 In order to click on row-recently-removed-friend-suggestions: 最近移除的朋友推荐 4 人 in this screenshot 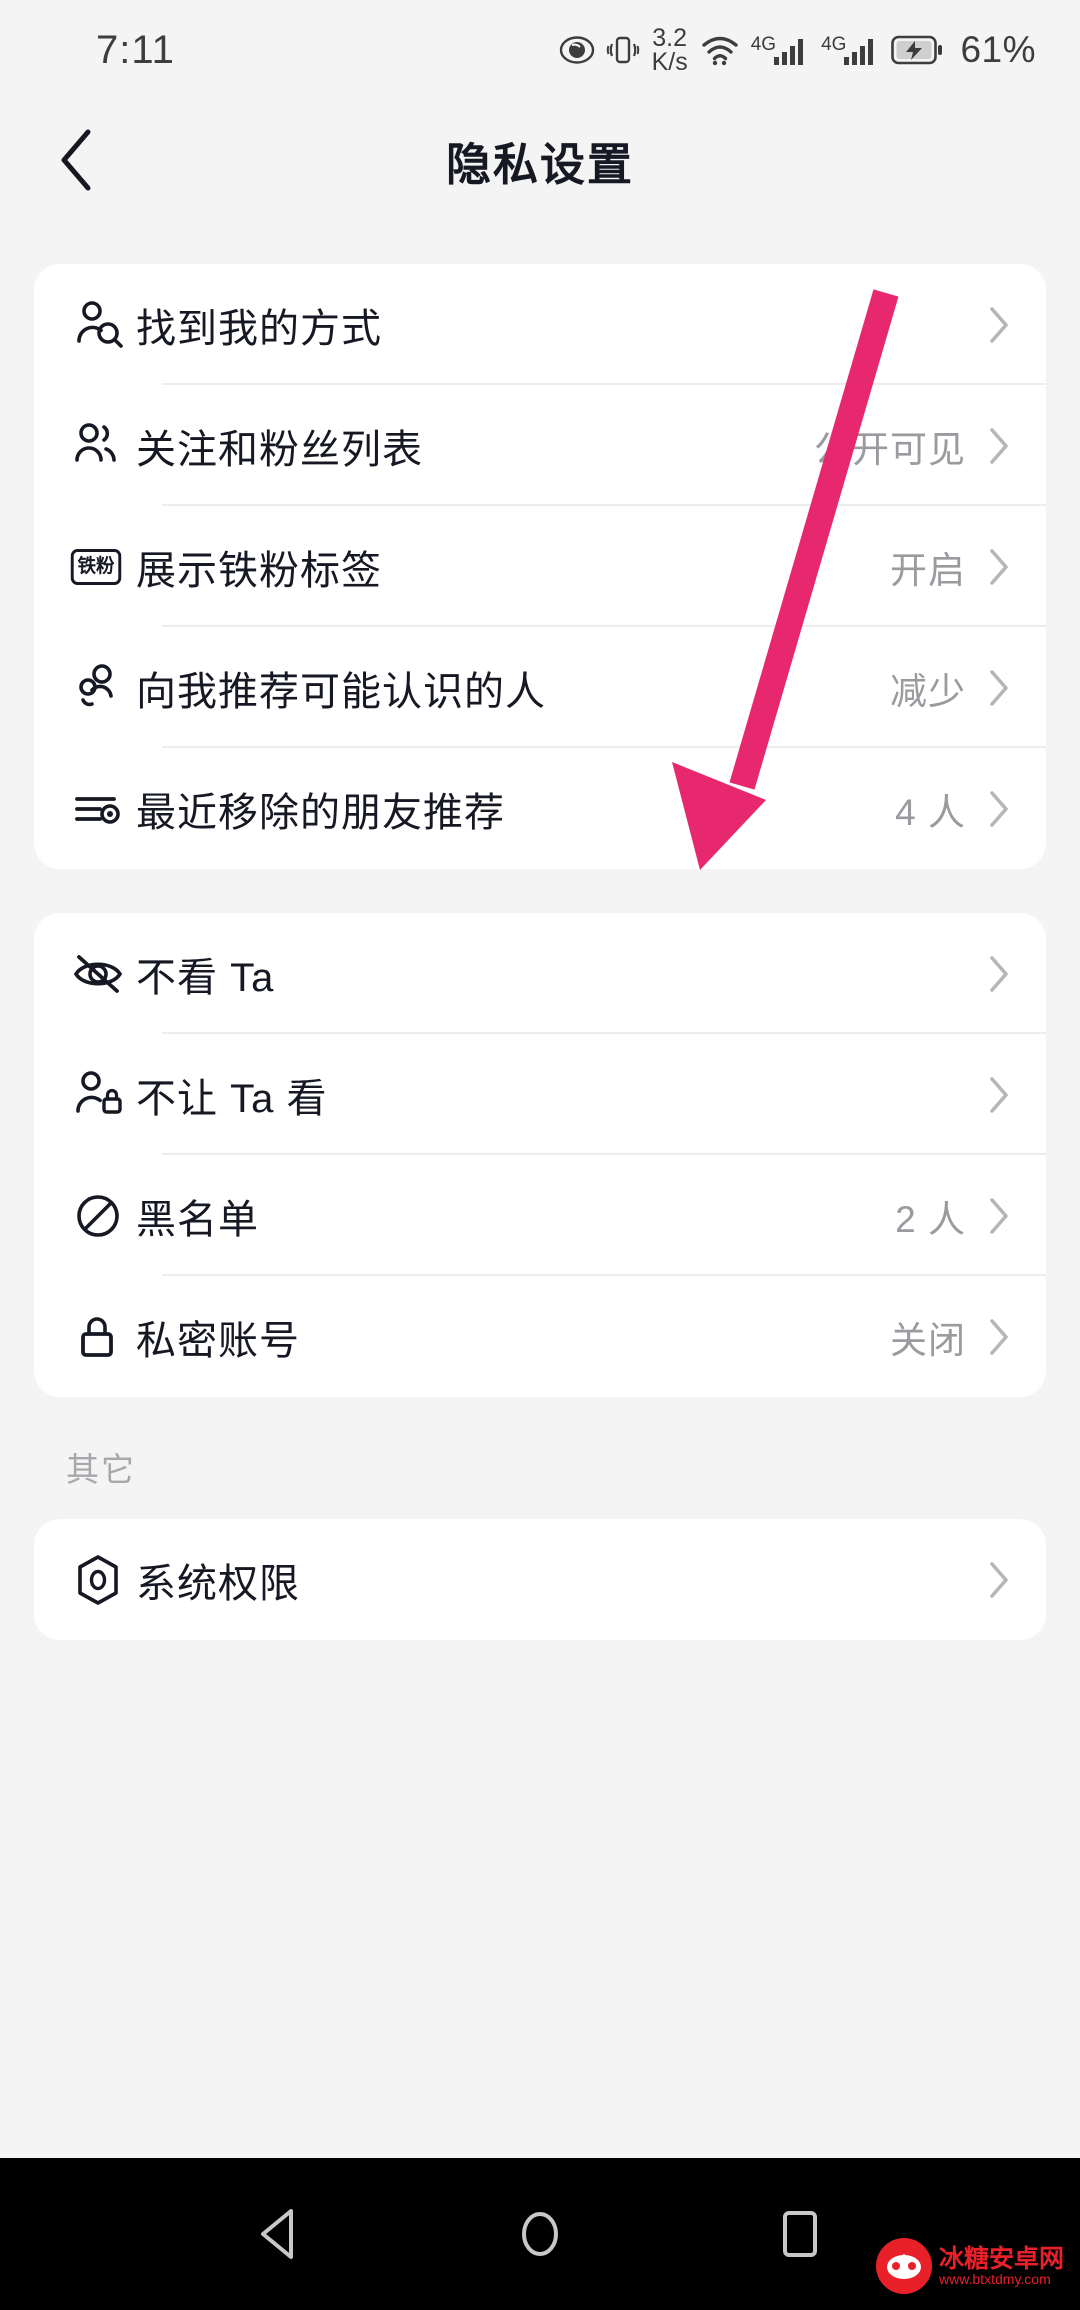, I will do `click(540, 808)`.